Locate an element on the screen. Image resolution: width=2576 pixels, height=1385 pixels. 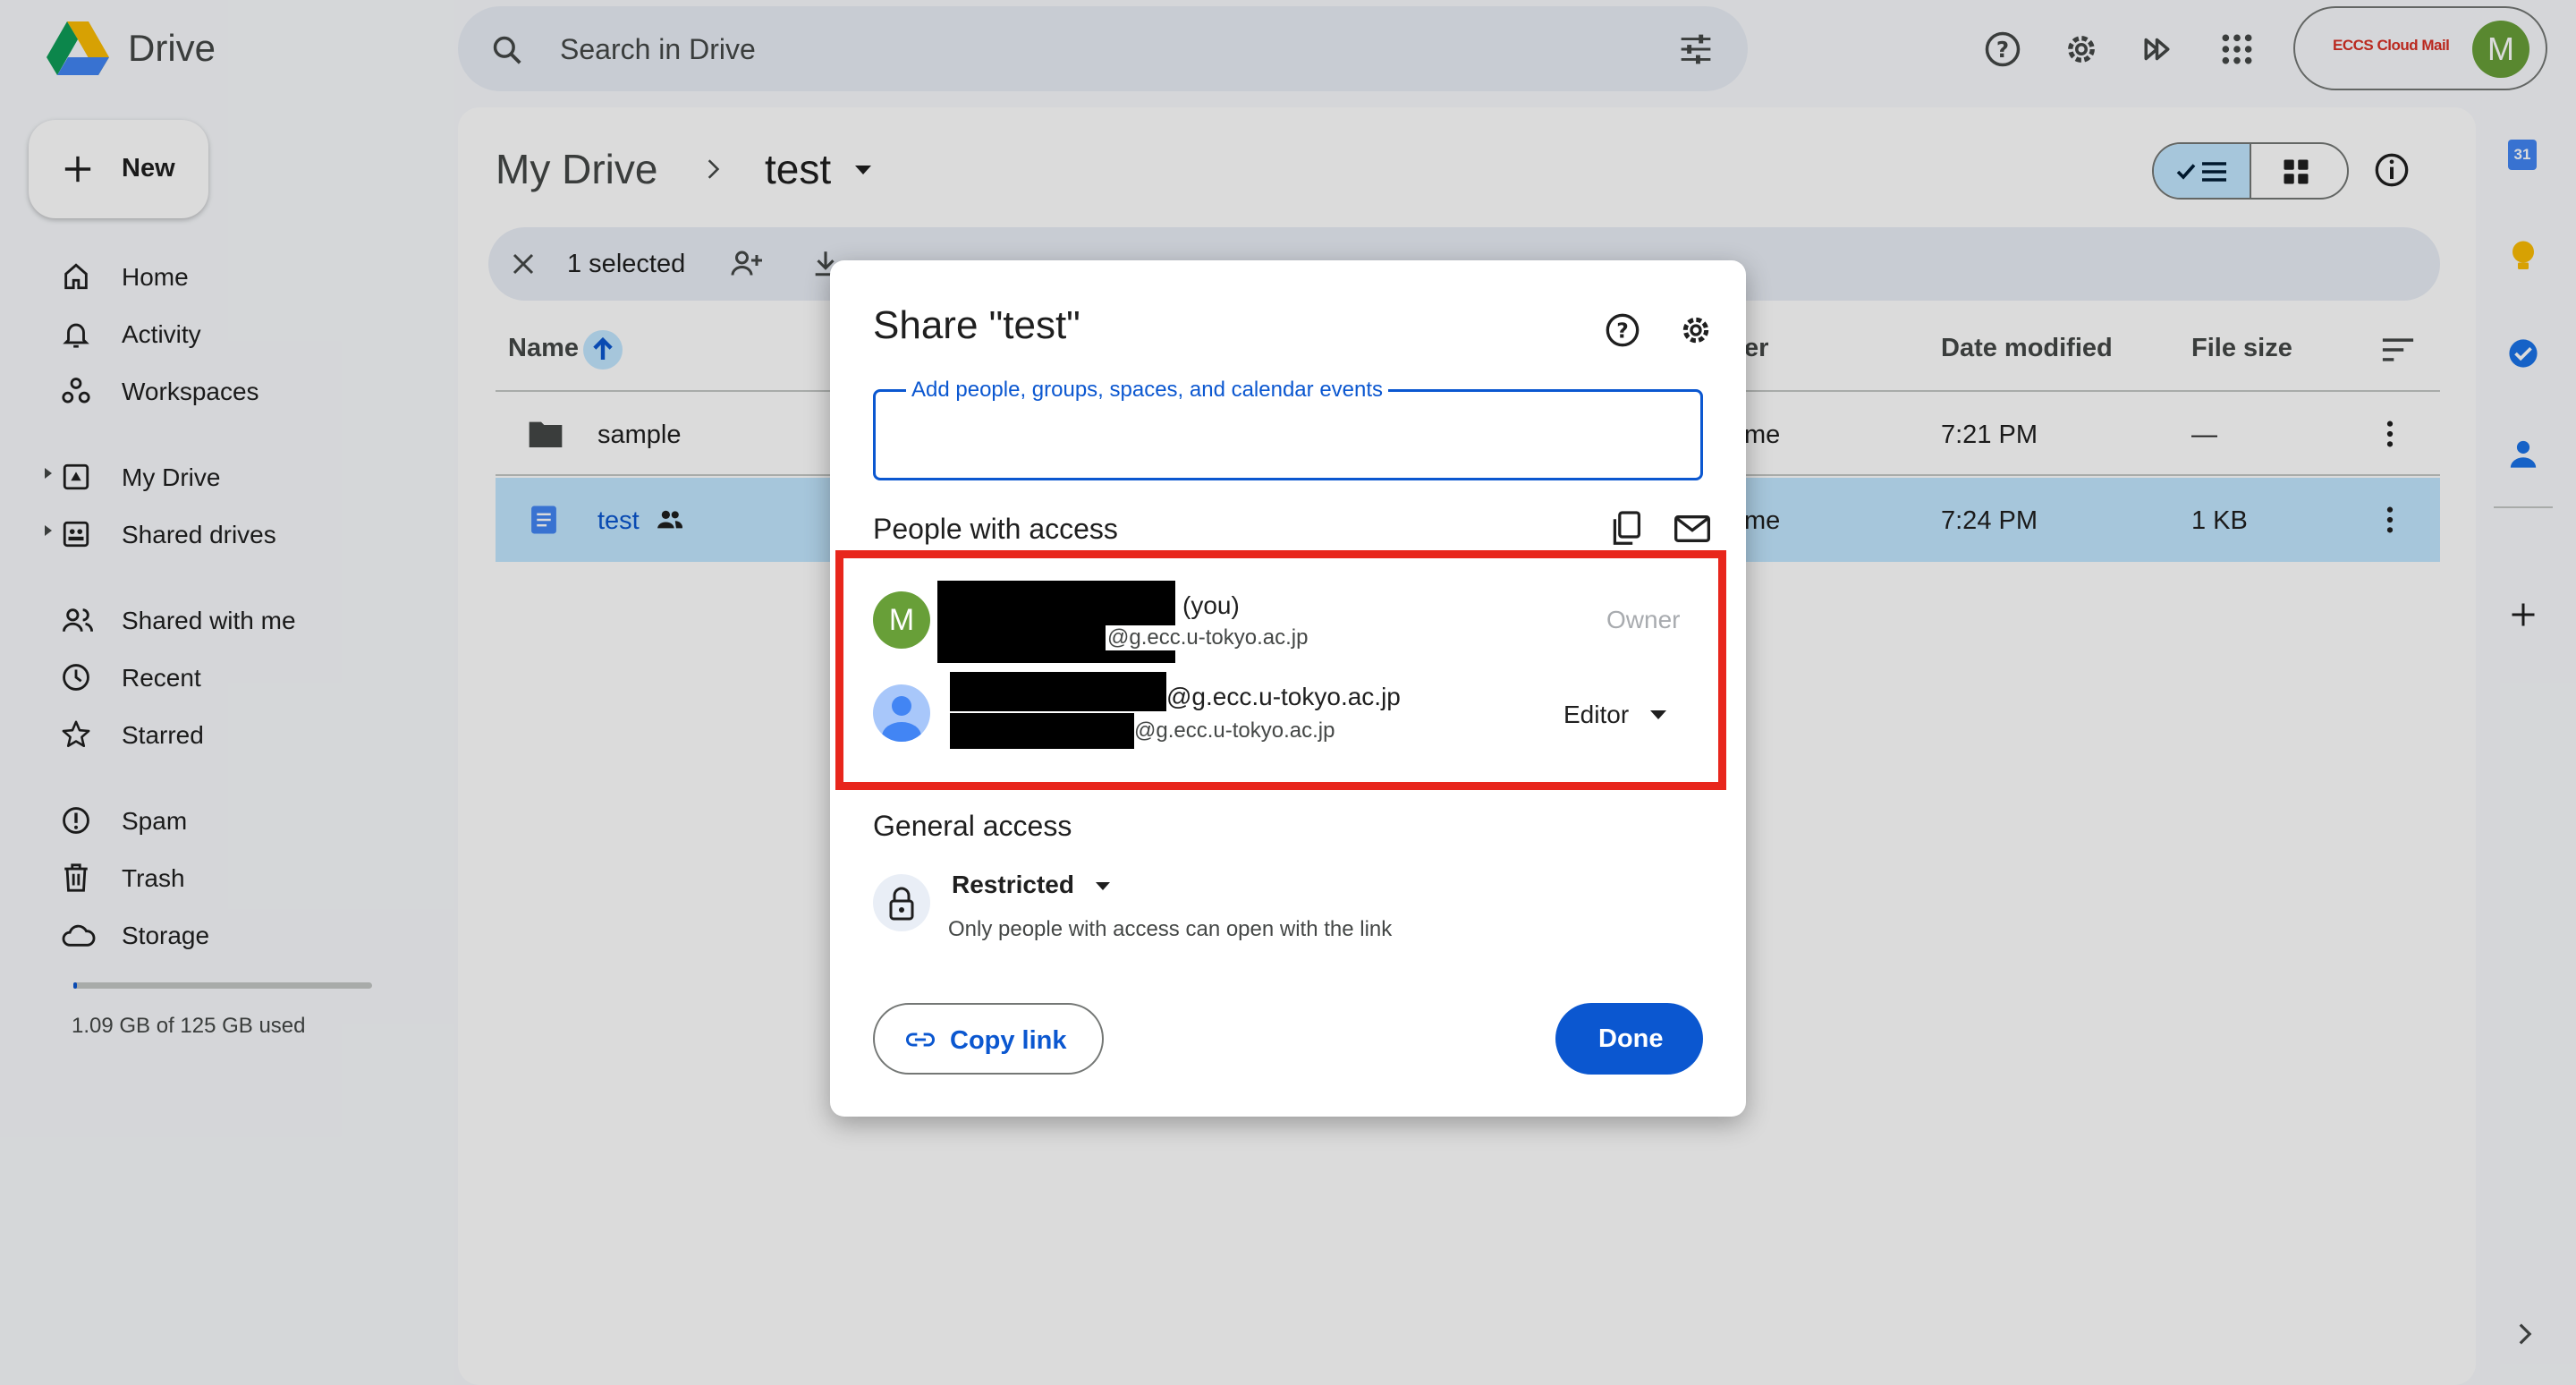
lock-icon is located at coordinates (901, 902).